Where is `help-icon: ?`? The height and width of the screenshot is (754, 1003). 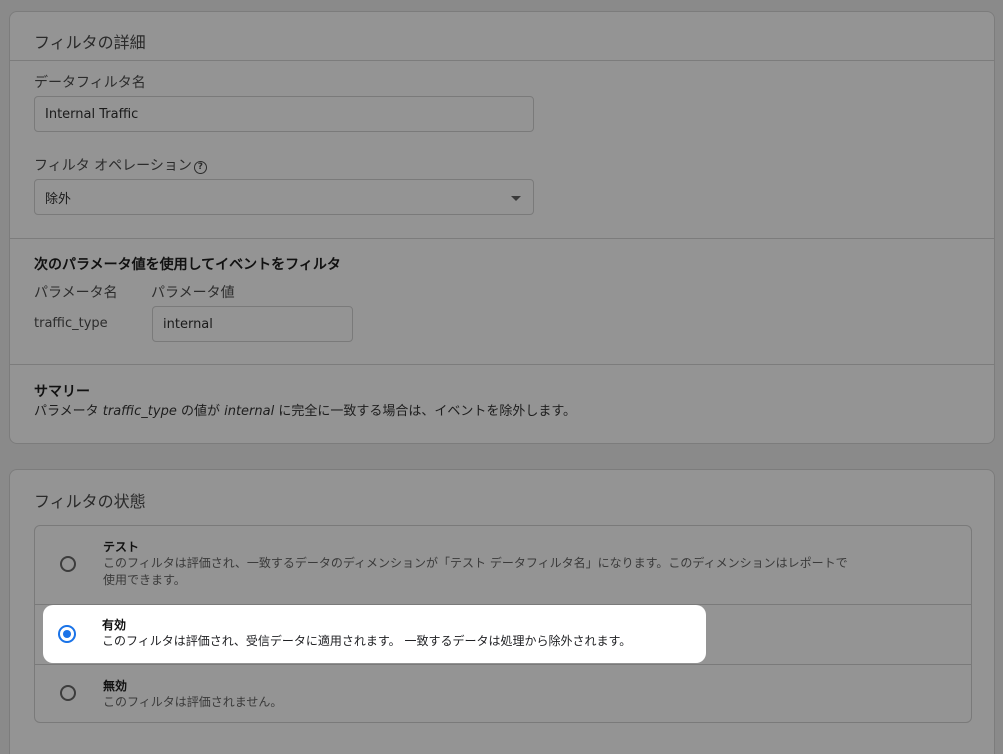 help-icon: ? is located at coordinates (200, 167).